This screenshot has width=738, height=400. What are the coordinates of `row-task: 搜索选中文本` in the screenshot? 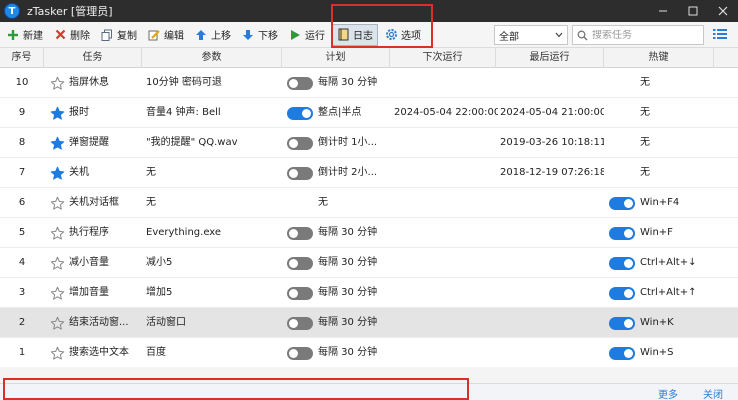 It's located at (99, 352).